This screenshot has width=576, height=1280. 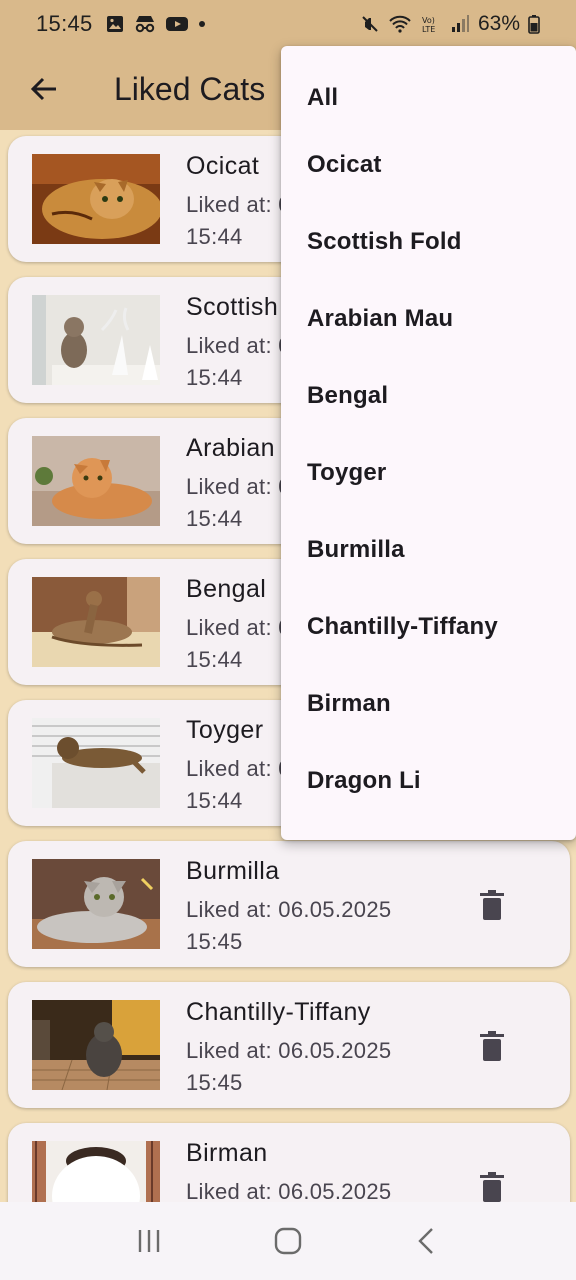 I want to click on home-icon, so click(x=288, y=1241).